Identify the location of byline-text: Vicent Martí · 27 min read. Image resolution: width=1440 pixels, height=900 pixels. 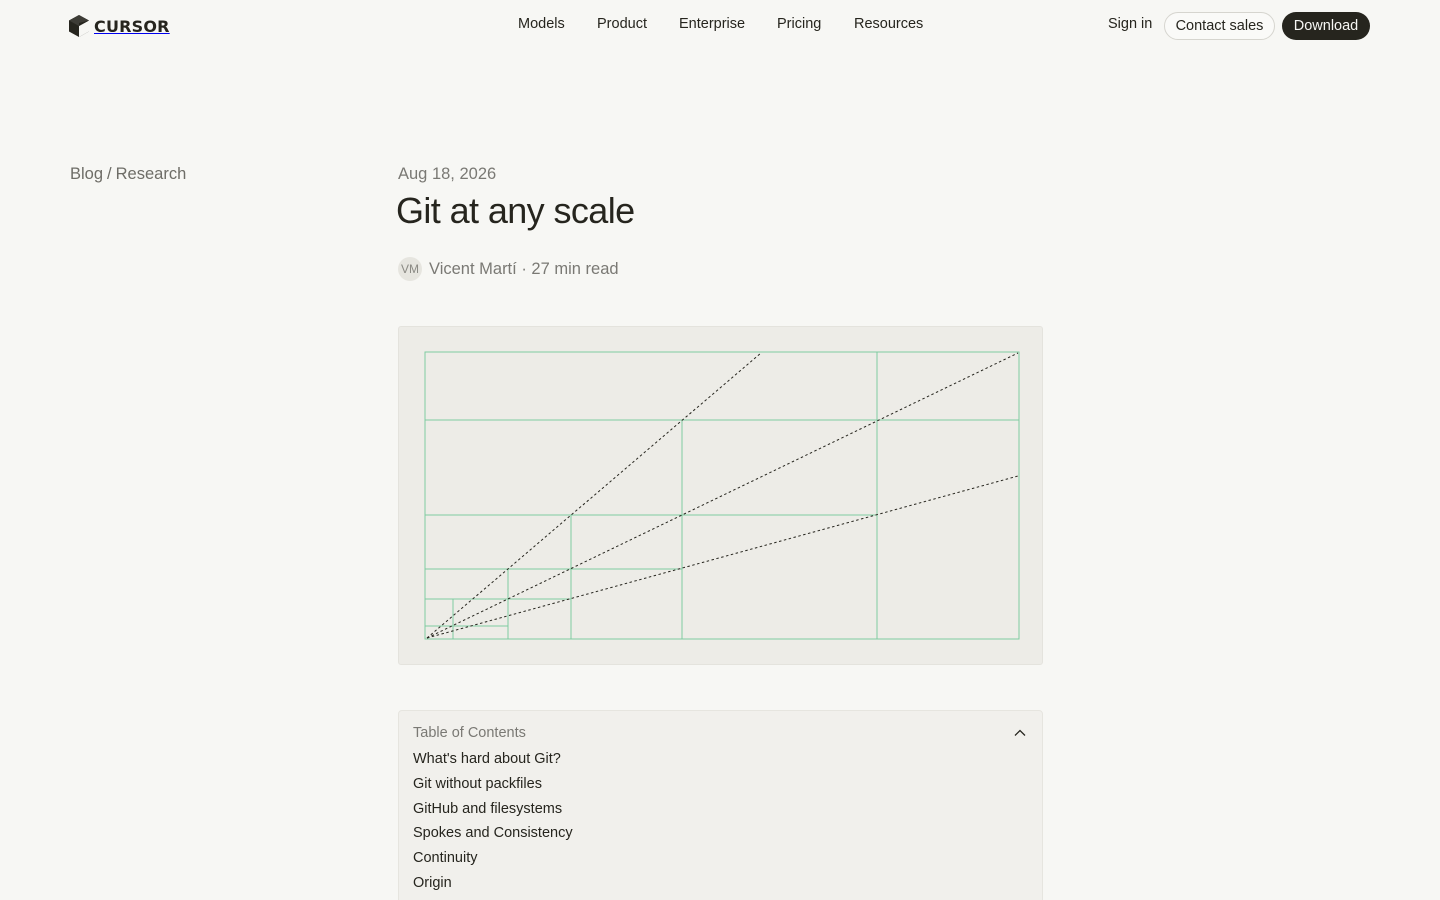
(524, 269).